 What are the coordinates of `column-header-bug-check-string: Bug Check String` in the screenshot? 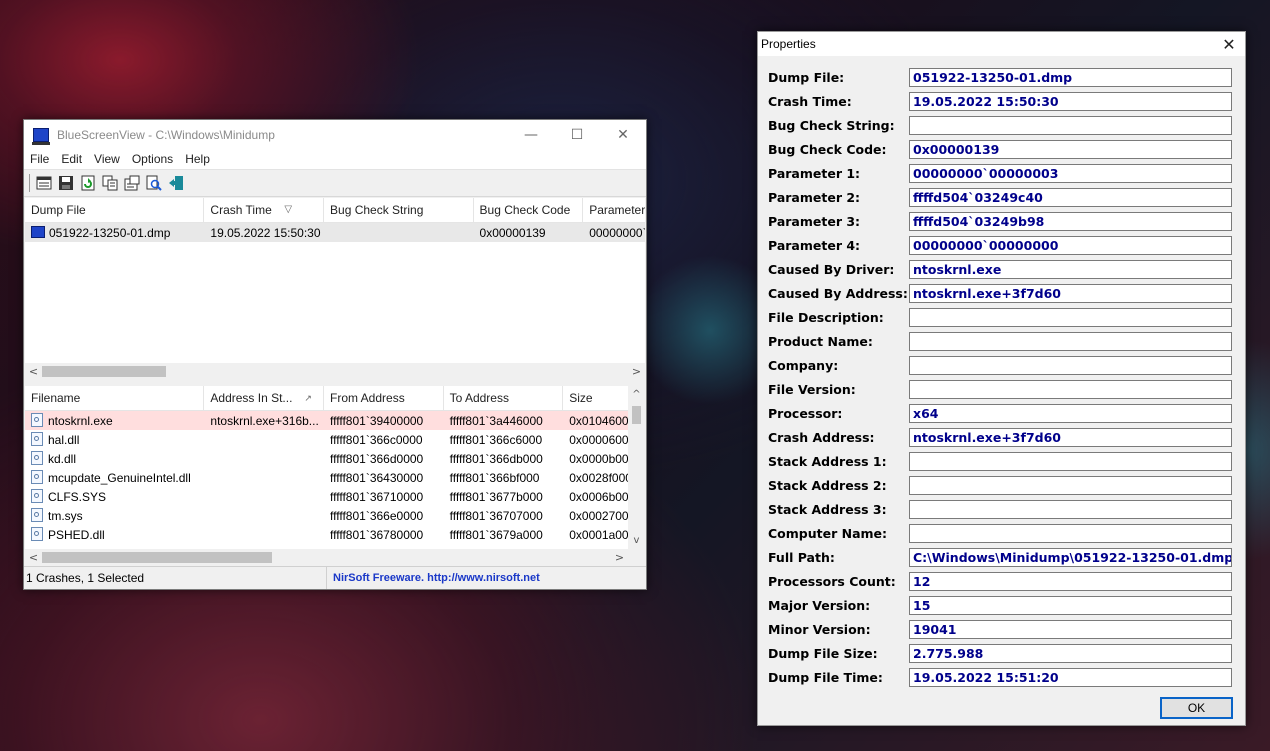 It's located at (399, 210).